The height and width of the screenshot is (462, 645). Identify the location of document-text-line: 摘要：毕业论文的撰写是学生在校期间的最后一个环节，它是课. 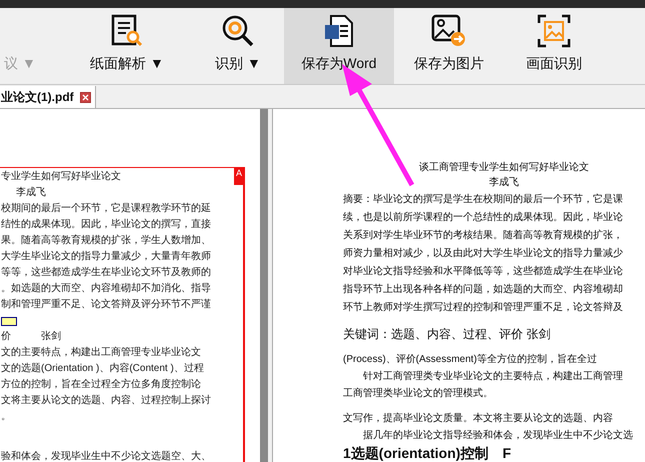
(483, 199).